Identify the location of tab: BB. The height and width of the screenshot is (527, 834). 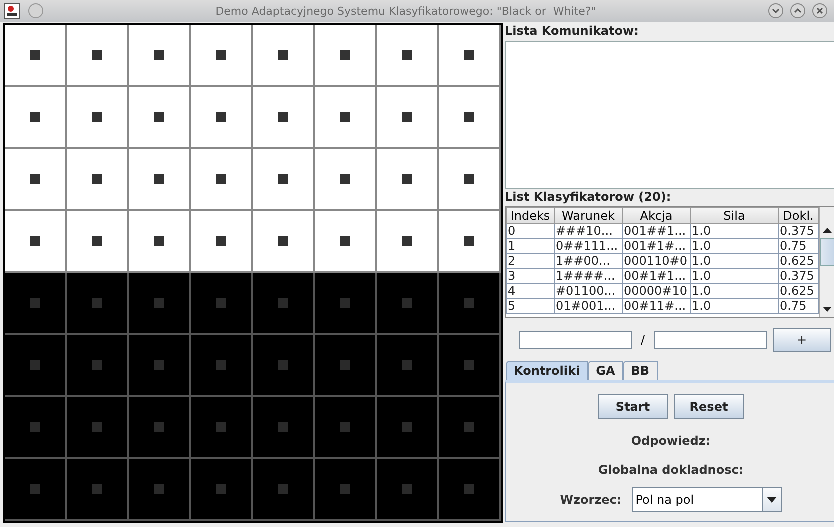
(640, 370).